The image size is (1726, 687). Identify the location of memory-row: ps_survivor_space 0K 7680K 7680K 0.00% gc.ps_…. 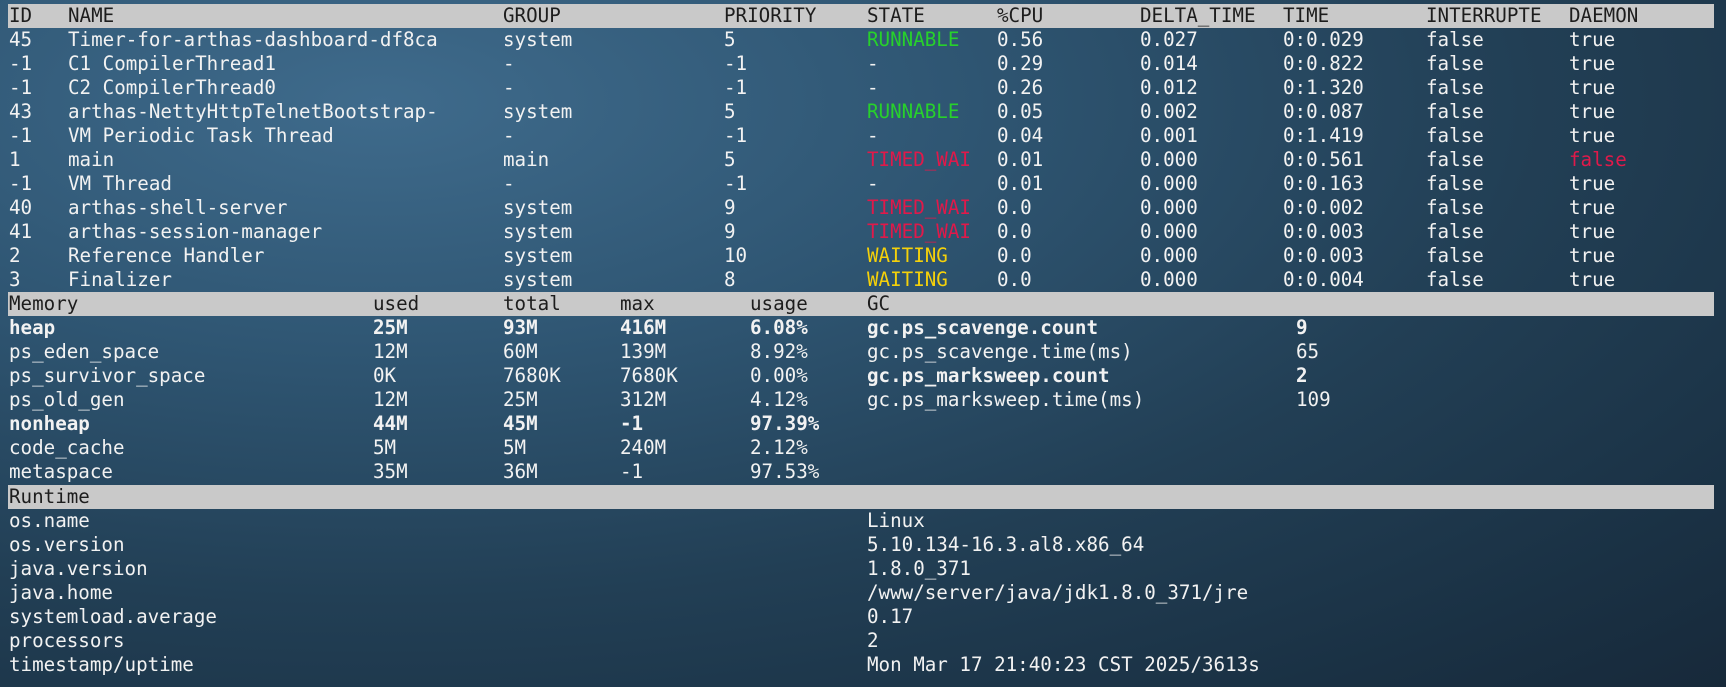
(863, 376).